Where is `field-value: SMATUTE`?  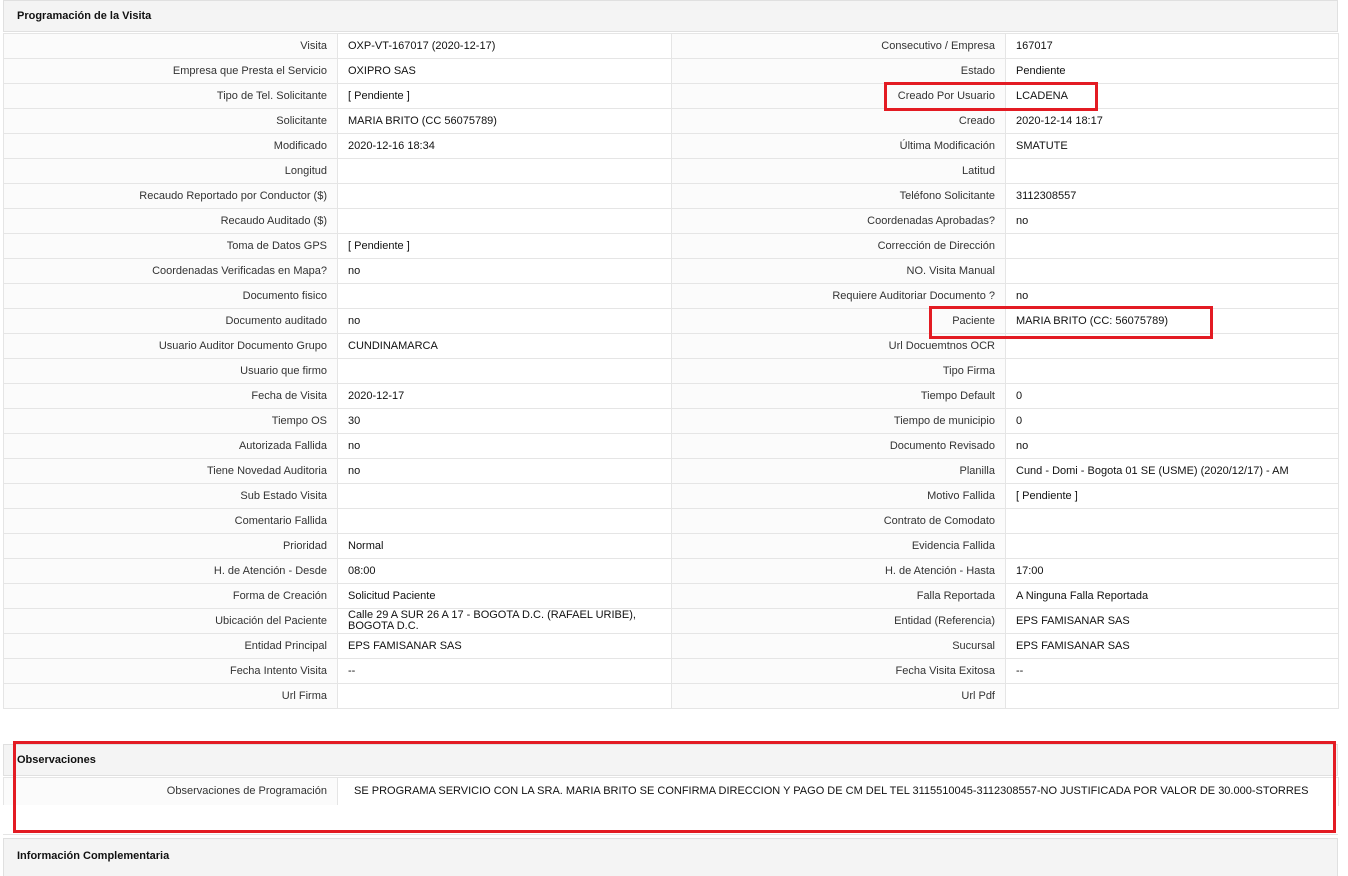
field-value: SMATUTE is located at coordinates (1172, 146).